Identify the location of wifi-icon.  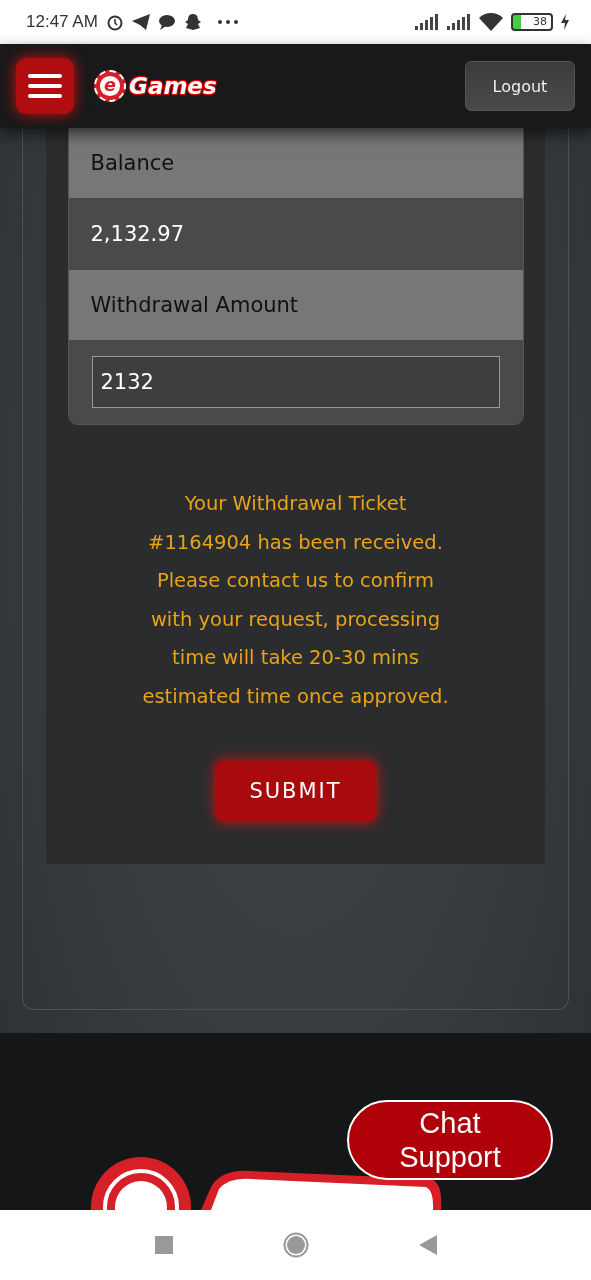
(491, 22).